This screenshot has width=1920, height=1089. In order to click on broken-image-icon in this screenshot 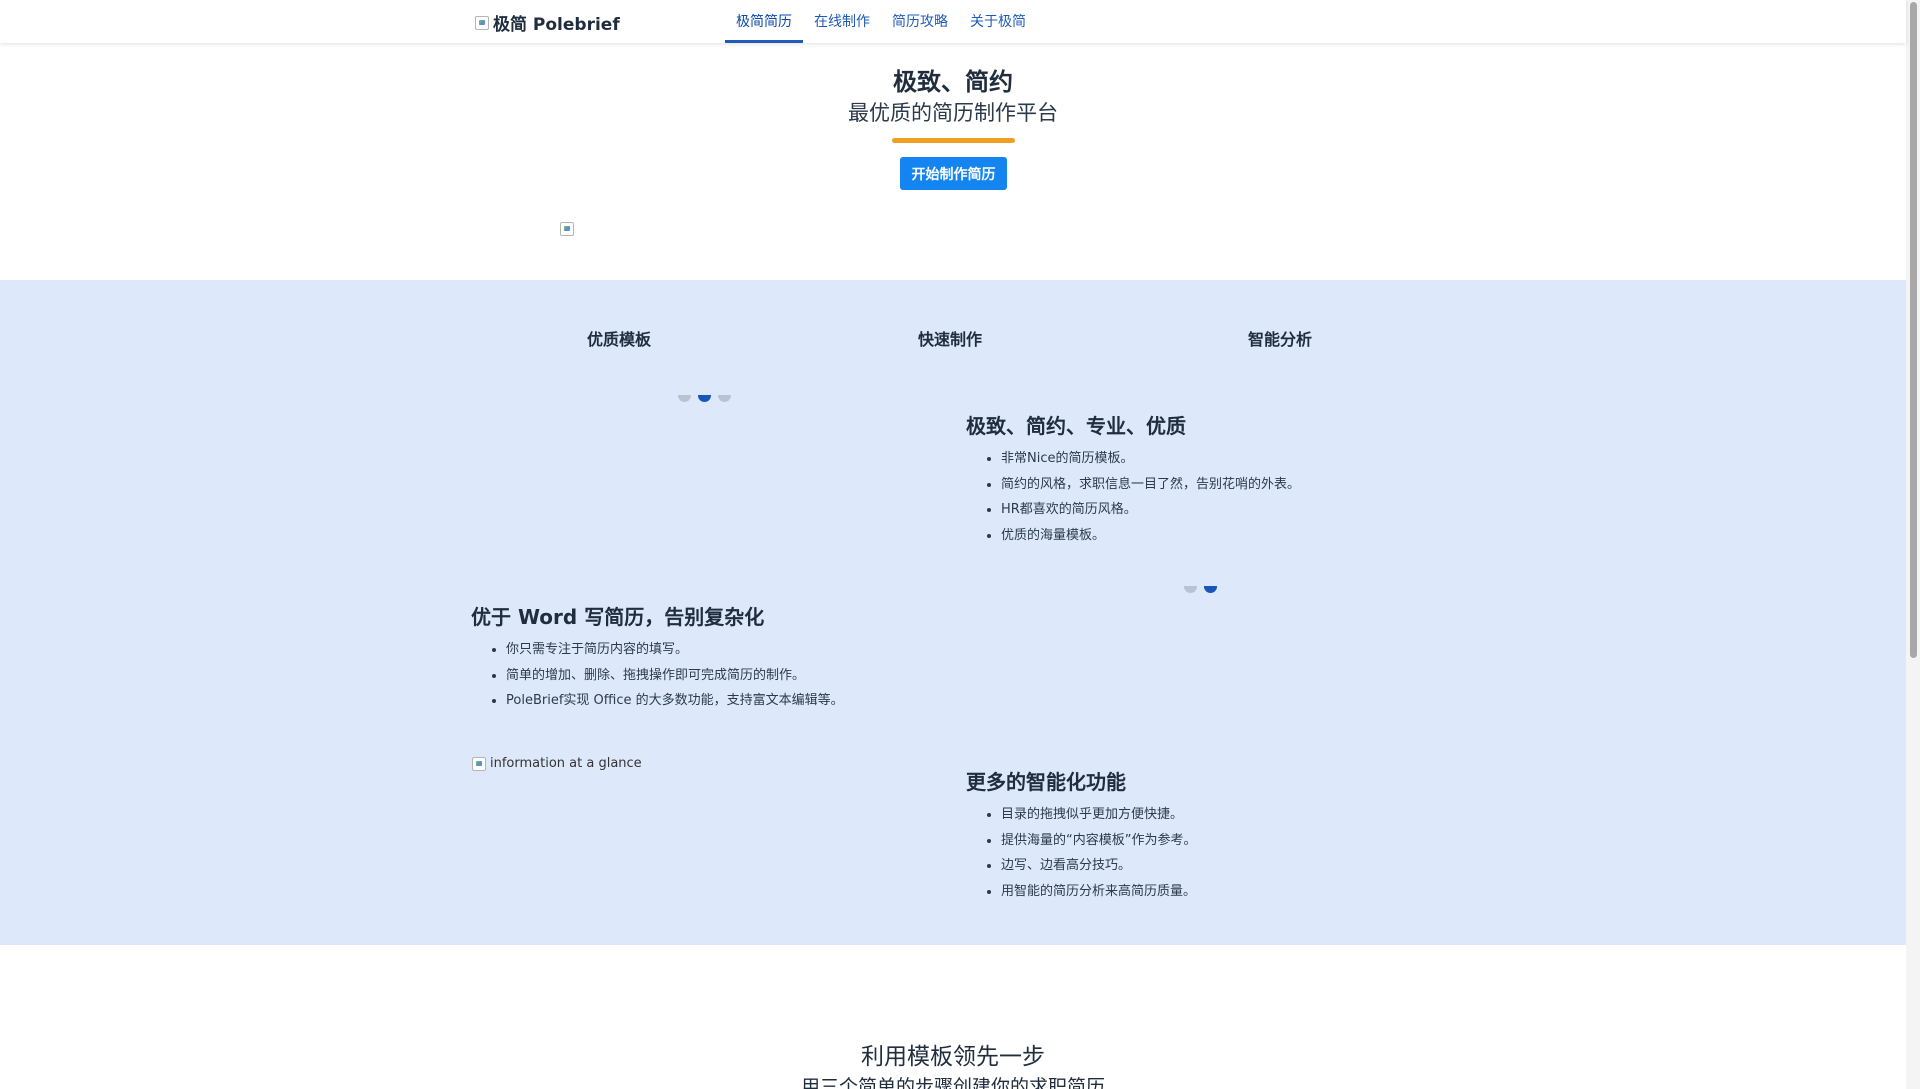, I will do `click(479, 763)`.